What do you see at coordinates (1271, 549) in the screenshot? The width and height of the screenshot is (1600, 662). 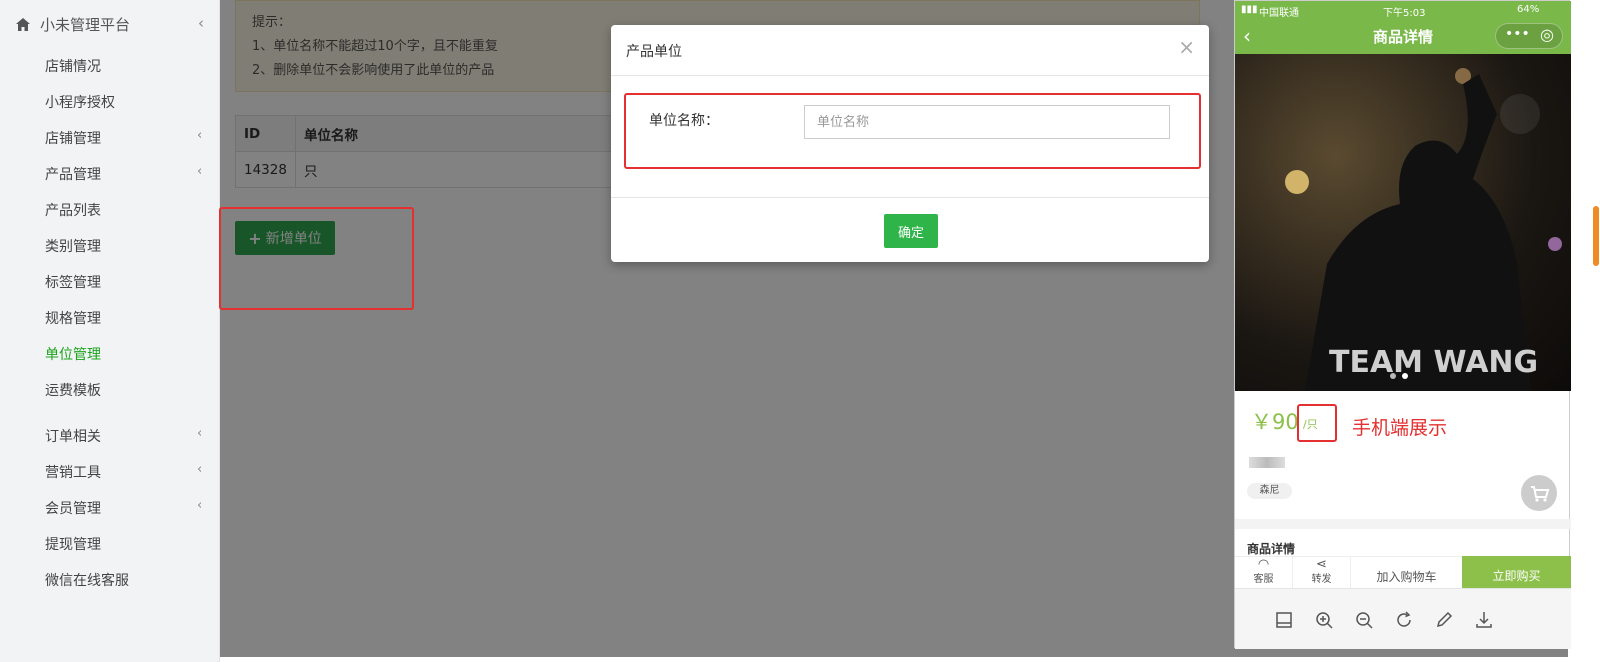 I see `detail-title: 商品详情` at bounding box center [1271, 549].